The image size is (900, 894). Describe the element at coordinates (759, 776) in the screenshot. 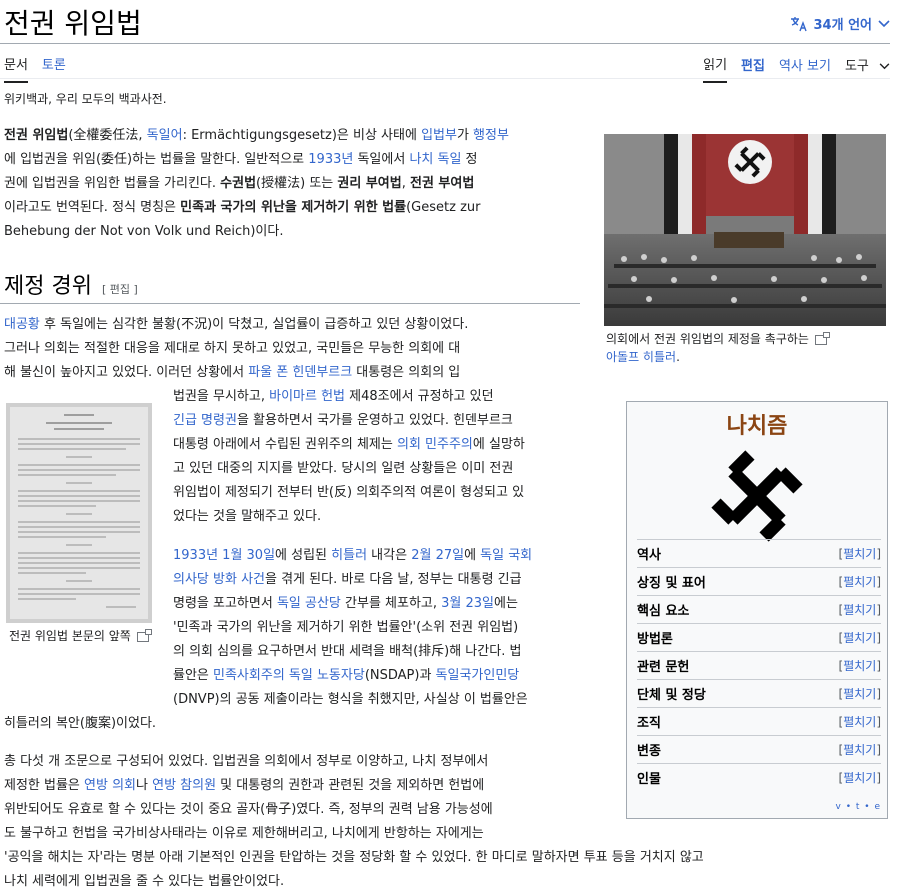

I see `navbox-row-people: 인물 [펼치기]` at that location.